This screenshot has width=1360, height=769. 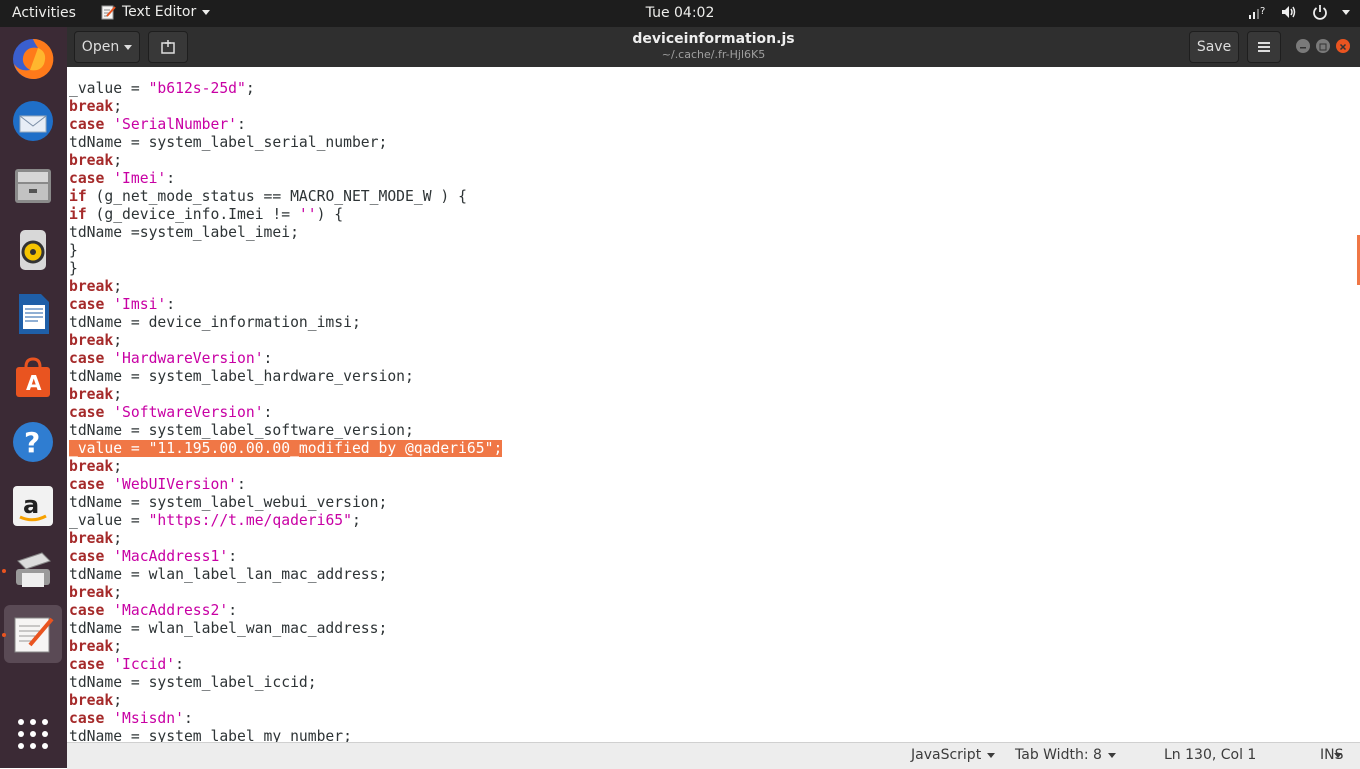 I want to click on save-button: Save, so click(x=1214, y=47).